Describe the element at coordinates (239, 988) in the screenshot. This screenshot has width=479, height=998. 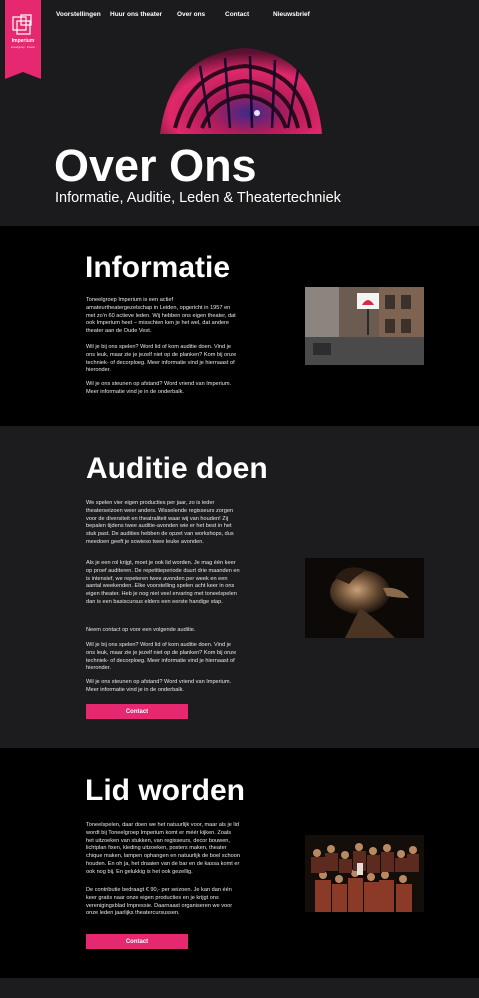
I see `footer-bar` at that location.